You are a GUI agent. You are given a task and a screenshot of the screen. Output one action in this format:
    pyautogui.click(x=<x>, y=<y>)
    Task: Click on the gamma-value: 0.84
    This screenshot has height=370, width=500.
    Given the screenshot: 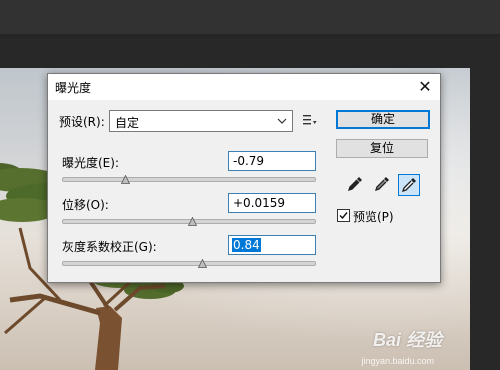 What is the action you would take?
    pyautogui.click(x=246, y=245)
    